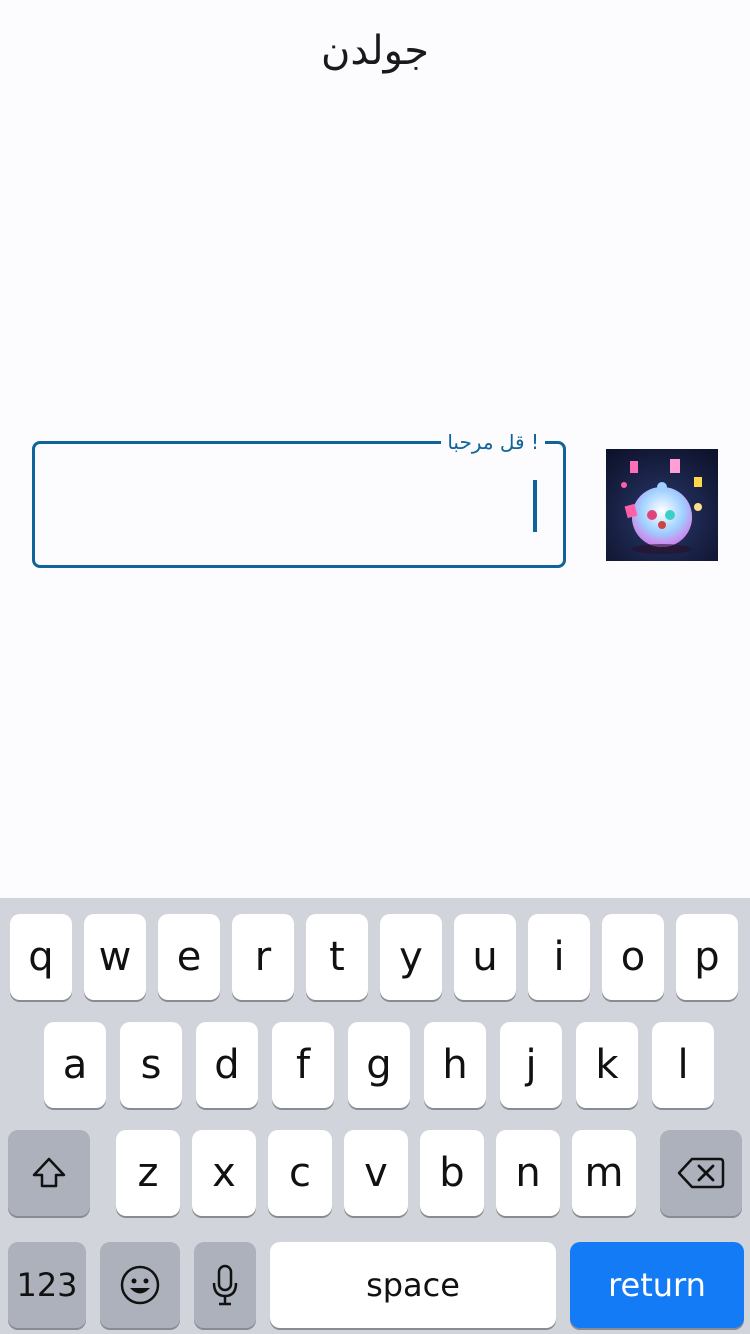 The width and height of the screenshot is (750, 1334). I want to click on keyboard-row-3: z x c v b n m, so click(375, 1174).